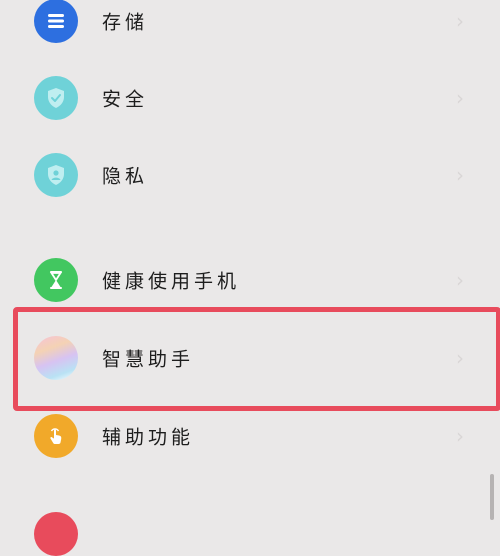 This screenshot has width=500, height=556. Describe the element at coordinates (56, 436) in the screenshot. I see `accessibility-hand-icon` at that location.